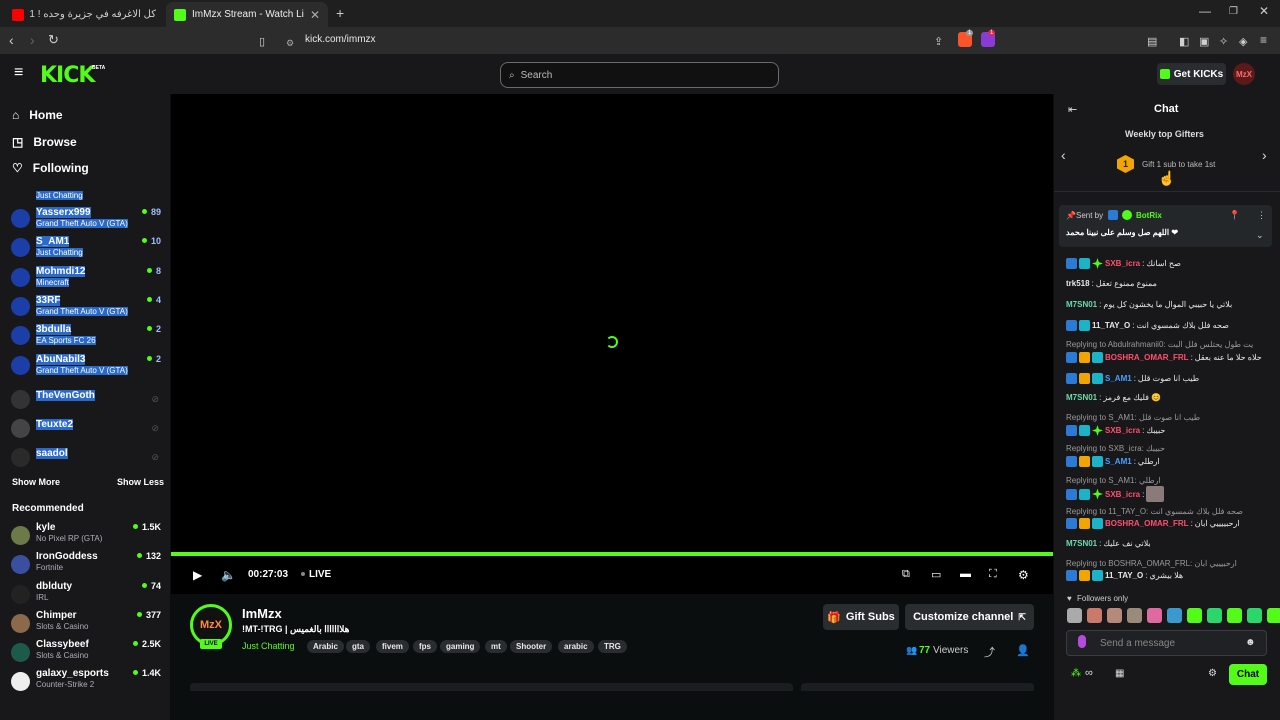 The height and width of the screenshot is (720, 1280). I want to click on streamer-name: ImMzx, so click(262, 613).